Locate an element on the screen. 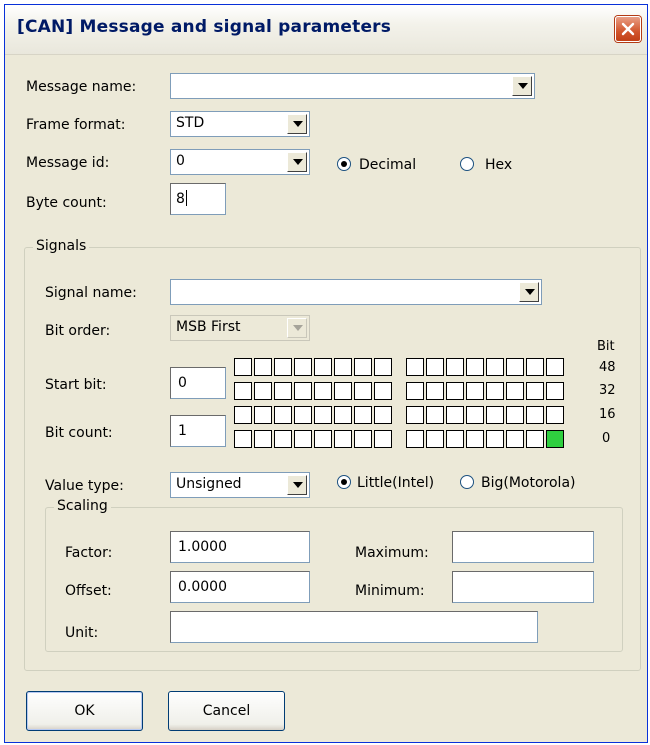  signal-name-dropdown-button is located at coordinates (529, 292).